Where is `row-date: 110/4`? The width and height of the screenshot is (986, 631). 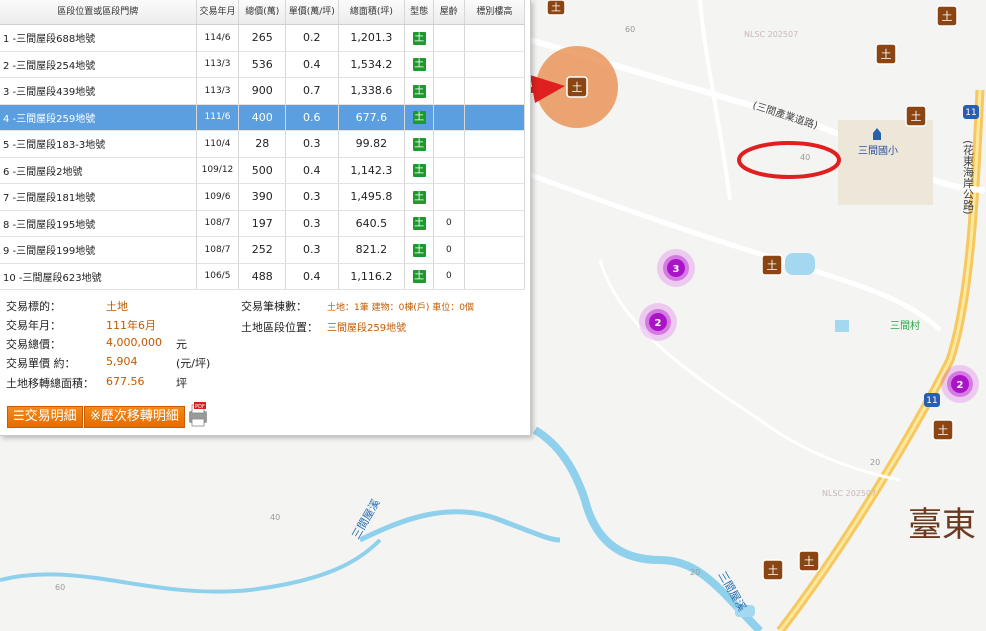
row-date: 110/4 is located at coordinates (218, 144).